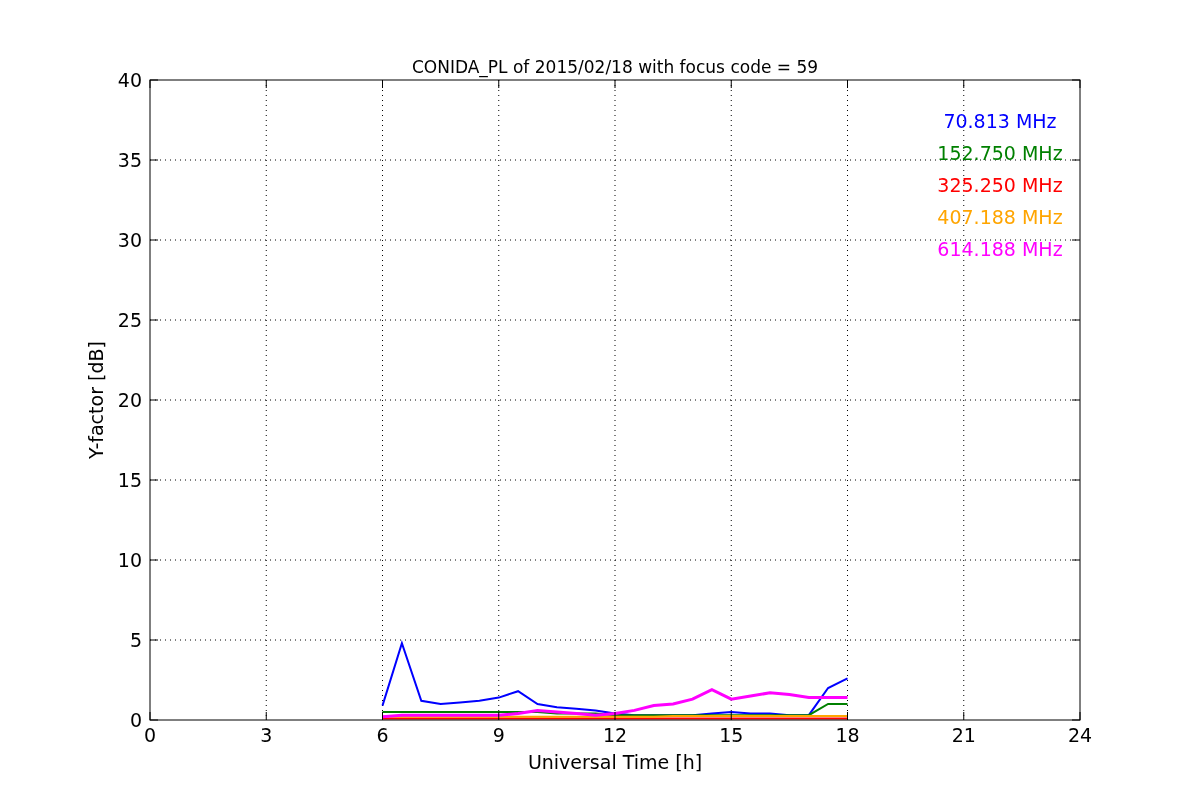 The image size is (1200, 800). What do you see at coordinates (615, 735) in the screenshot?
I see `x-tick-label: 12` at bounding box center [615, 735].